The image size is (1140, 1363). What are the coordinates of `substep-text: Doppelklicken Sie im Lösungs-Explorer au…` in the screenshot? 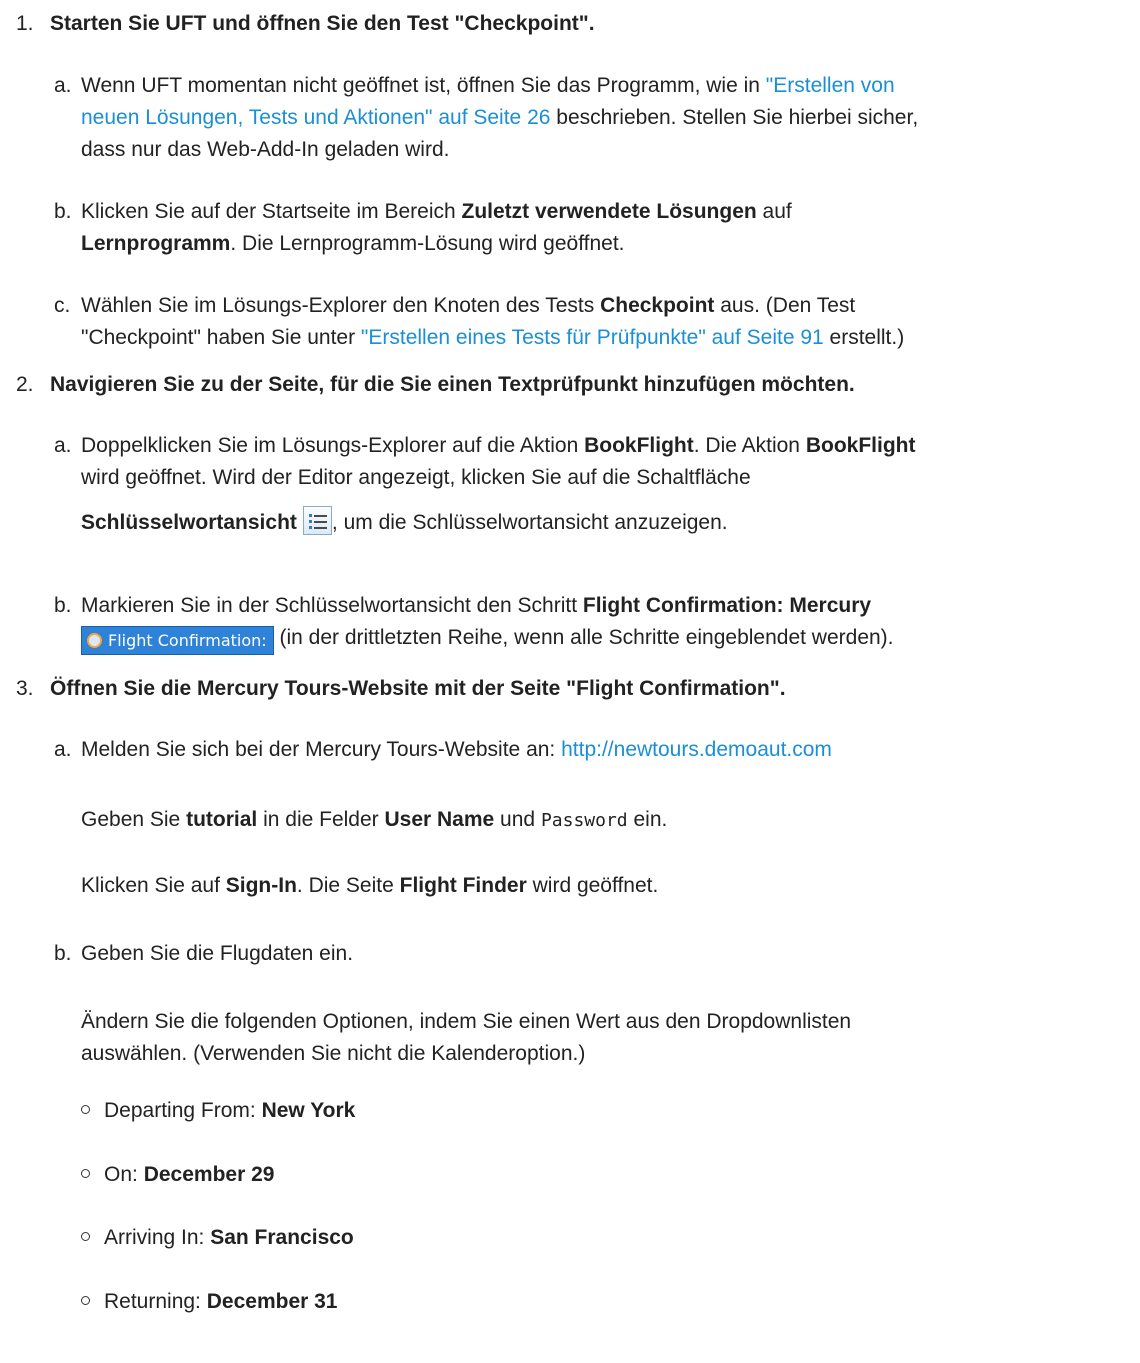 It's located at (498, 484).